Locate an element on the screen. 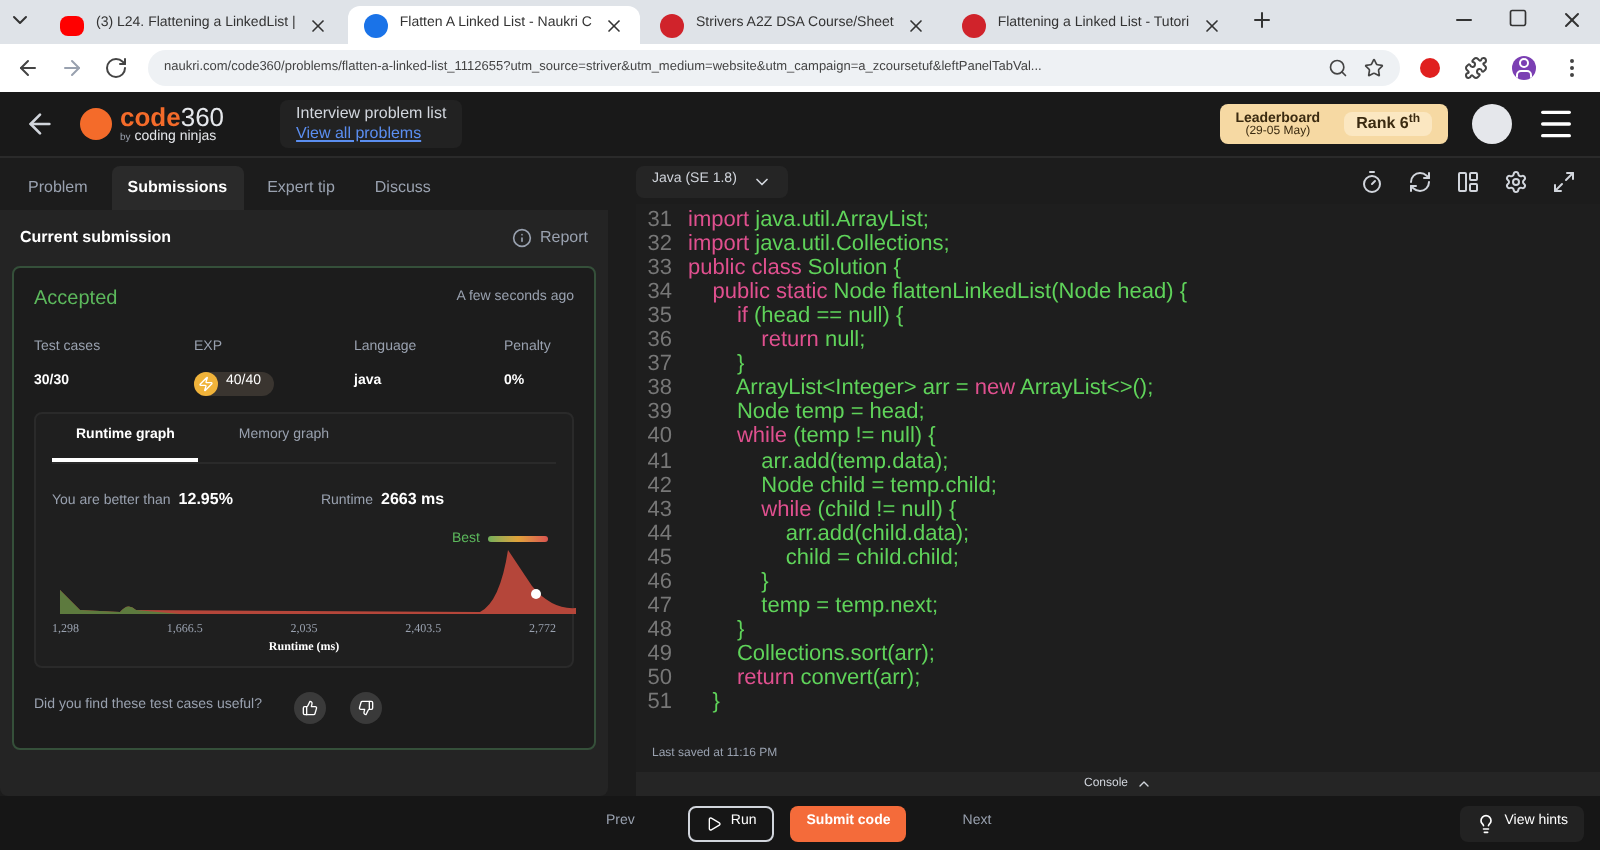  report-button: Report is located at coordinates (549, 238).